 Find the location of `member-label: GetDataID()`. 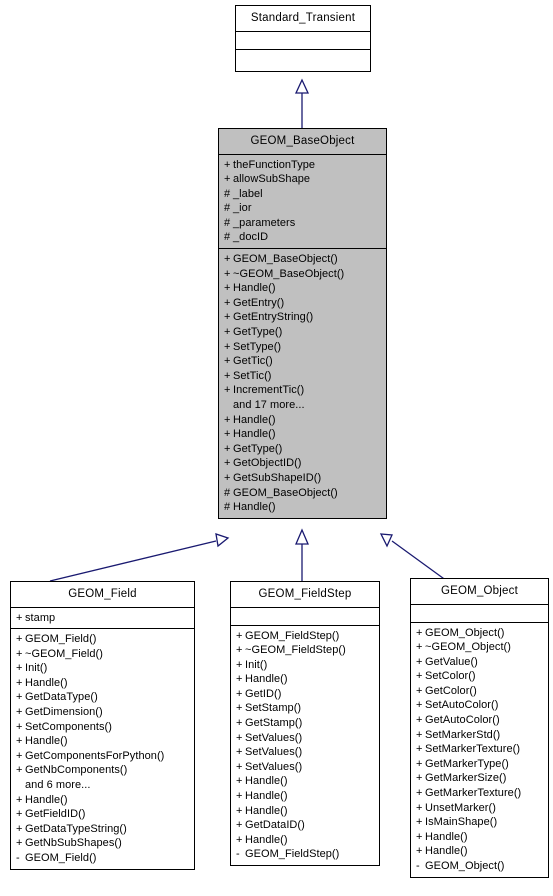

member-label: GetDataID() is located at coordinates (275, 825).